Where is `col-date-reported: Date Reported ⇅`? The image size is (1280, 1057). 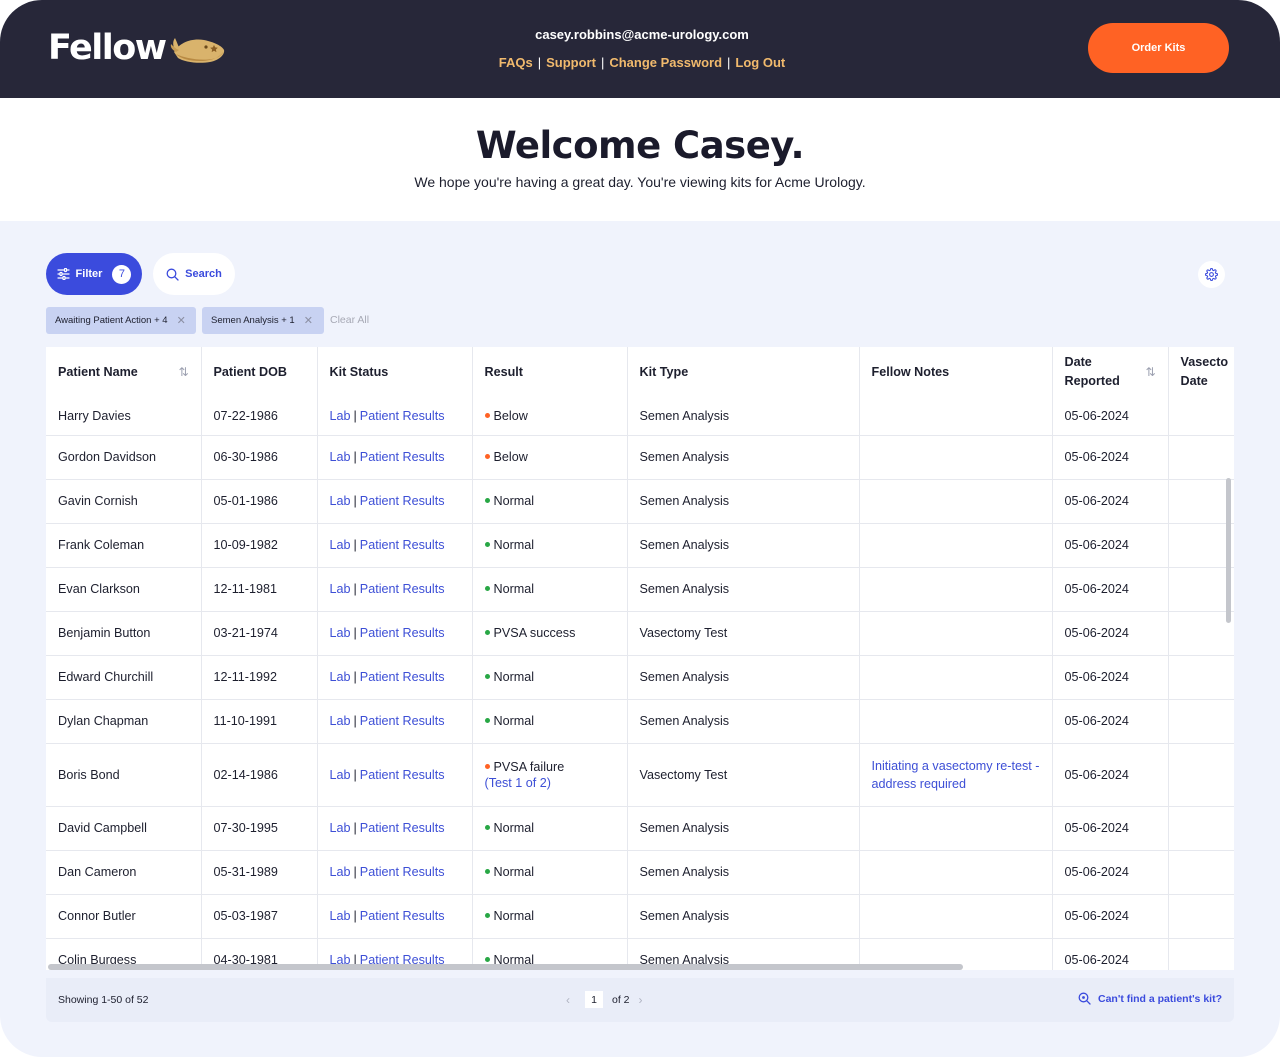 col-date-reported: Date Reported ⇅ is located at coordinates (1109, 372).